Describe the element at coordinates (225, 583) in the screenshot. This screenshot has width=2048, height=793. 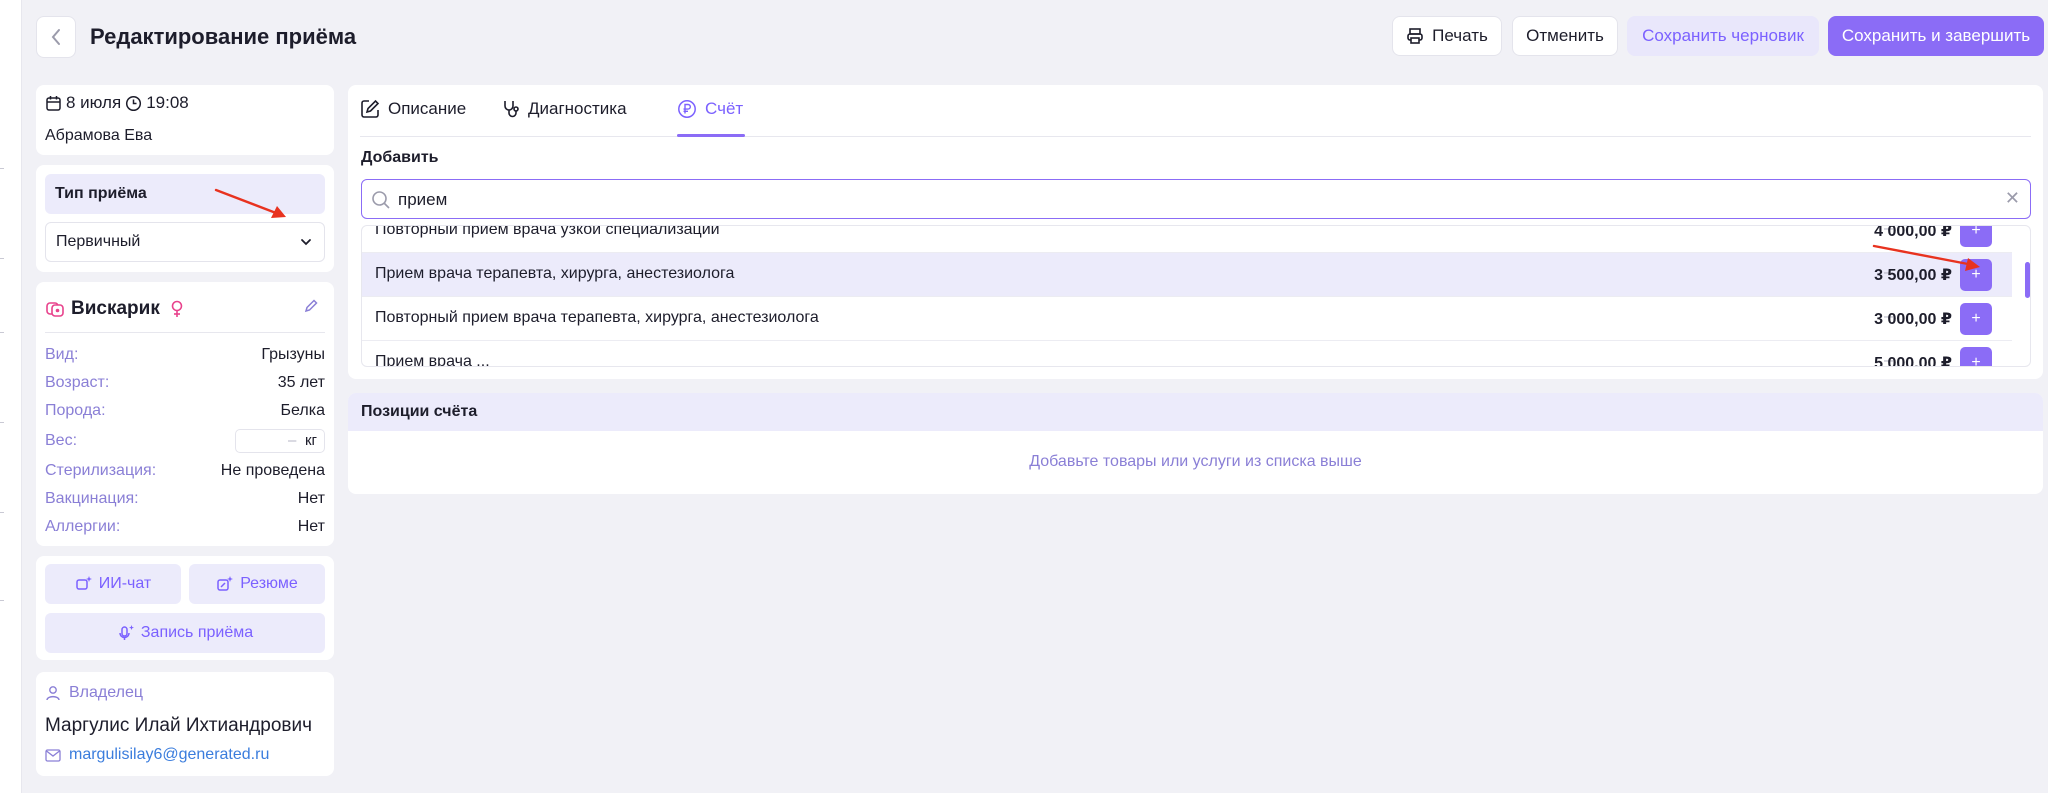
I see `ai-summary-icon` at that location.